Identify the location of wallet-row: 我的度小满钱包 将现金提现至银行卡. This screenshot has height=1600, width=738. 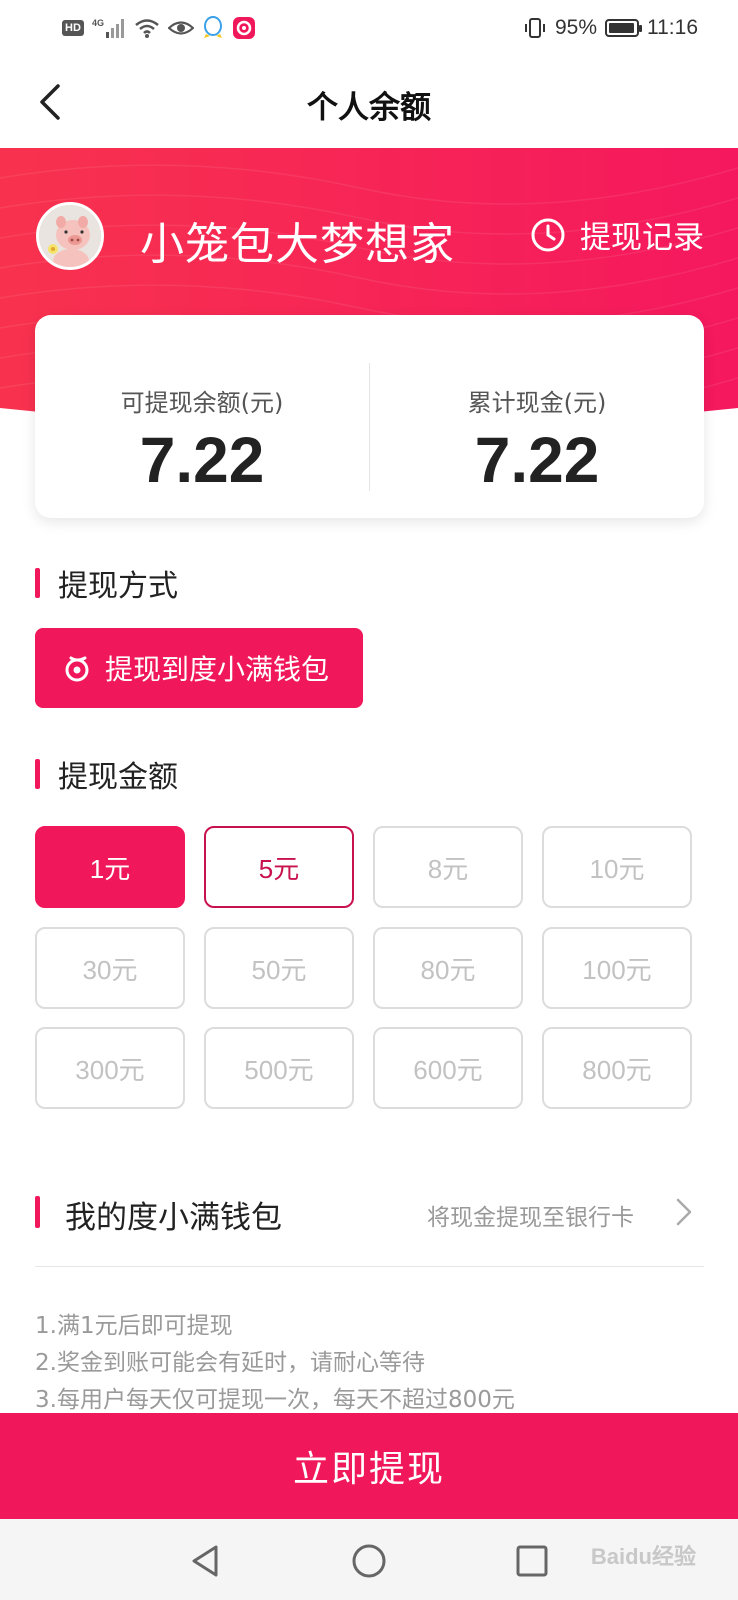
(369, 1213).